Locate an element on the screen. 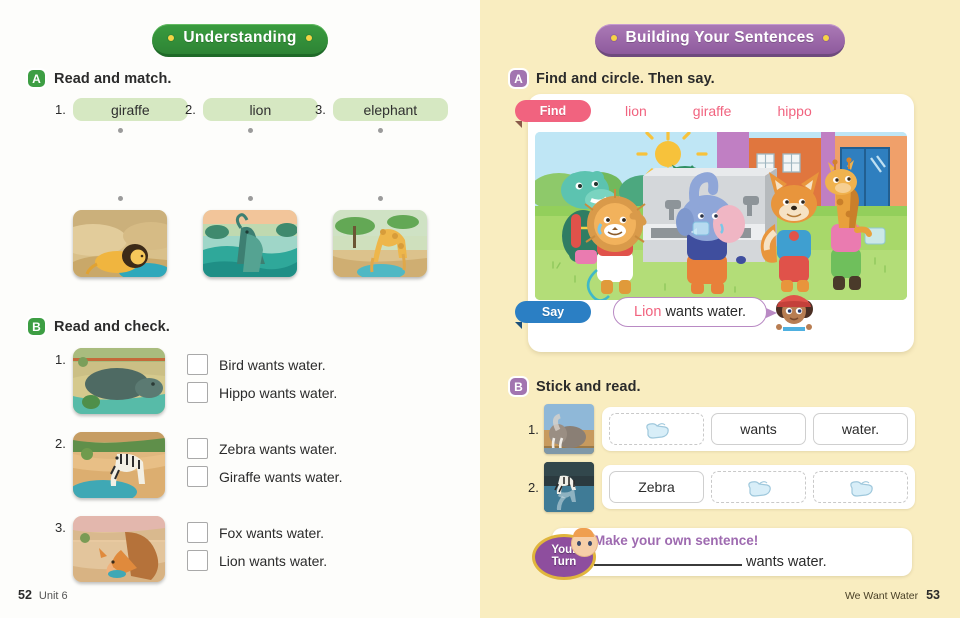  your-turn-blank-input is located at coordinates (668, 558).